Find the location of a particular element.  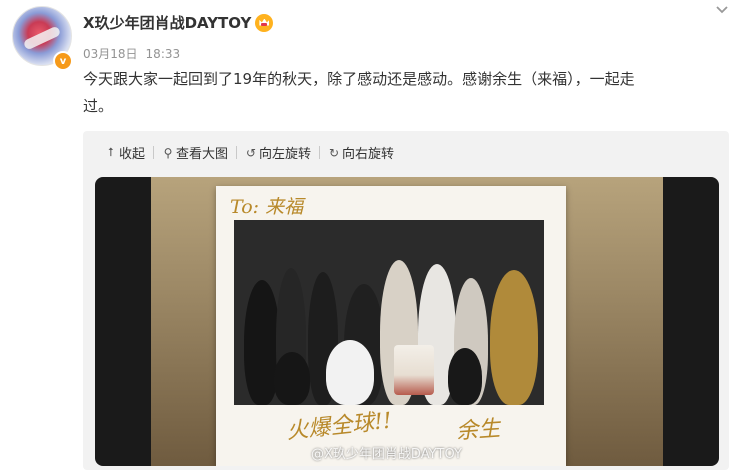

rotate-left-button: ↺ 向左旋转 is located at coordinates (278, 153).